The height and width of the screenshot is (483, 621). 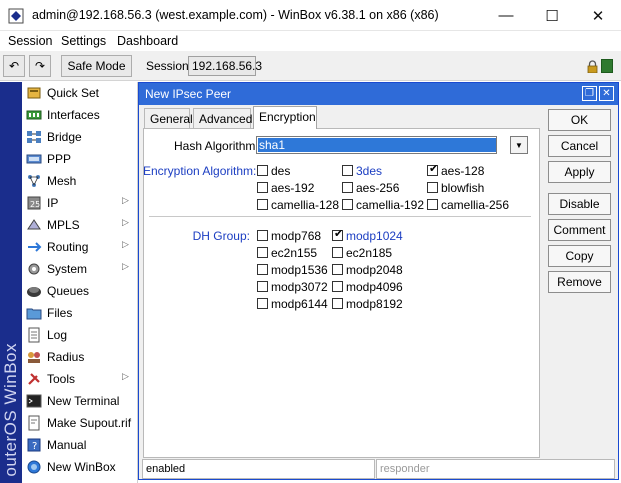 I want to click on undo-icon: ↶, so click(x=14, y=66).